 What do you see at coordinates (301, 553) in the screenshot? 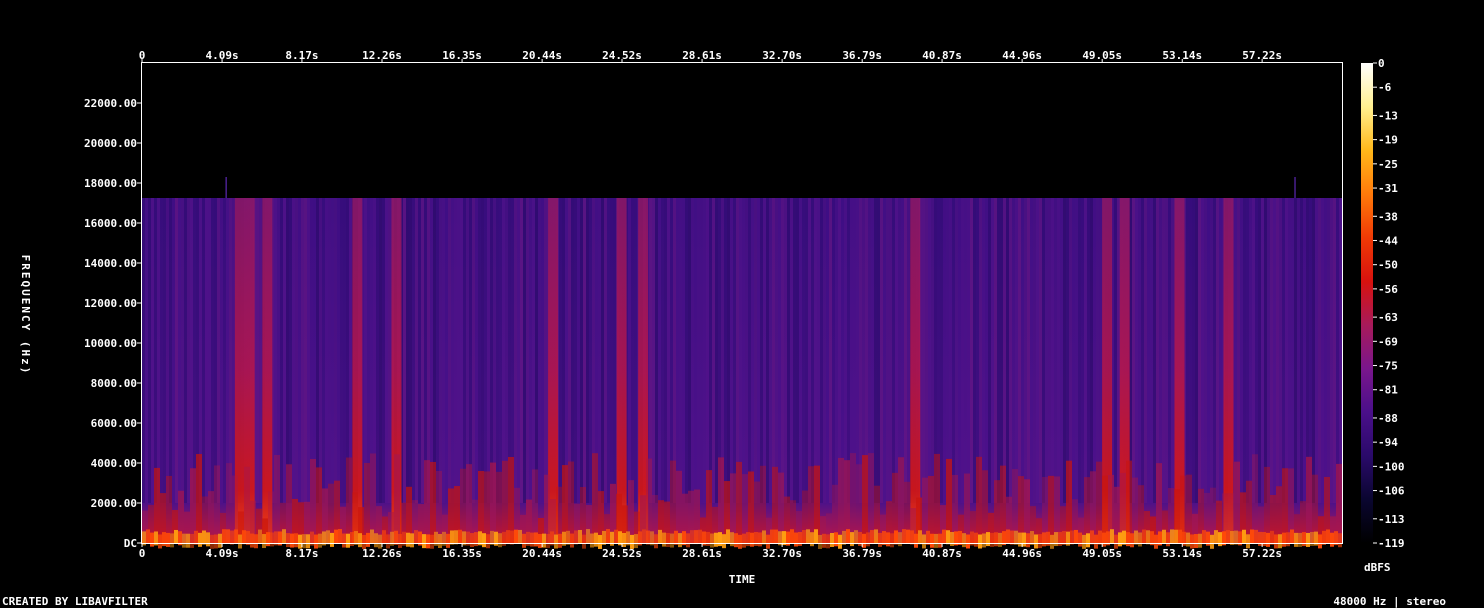
I see `x-tick-label-bottom: 8.17s` at bounding box center [301, 553].